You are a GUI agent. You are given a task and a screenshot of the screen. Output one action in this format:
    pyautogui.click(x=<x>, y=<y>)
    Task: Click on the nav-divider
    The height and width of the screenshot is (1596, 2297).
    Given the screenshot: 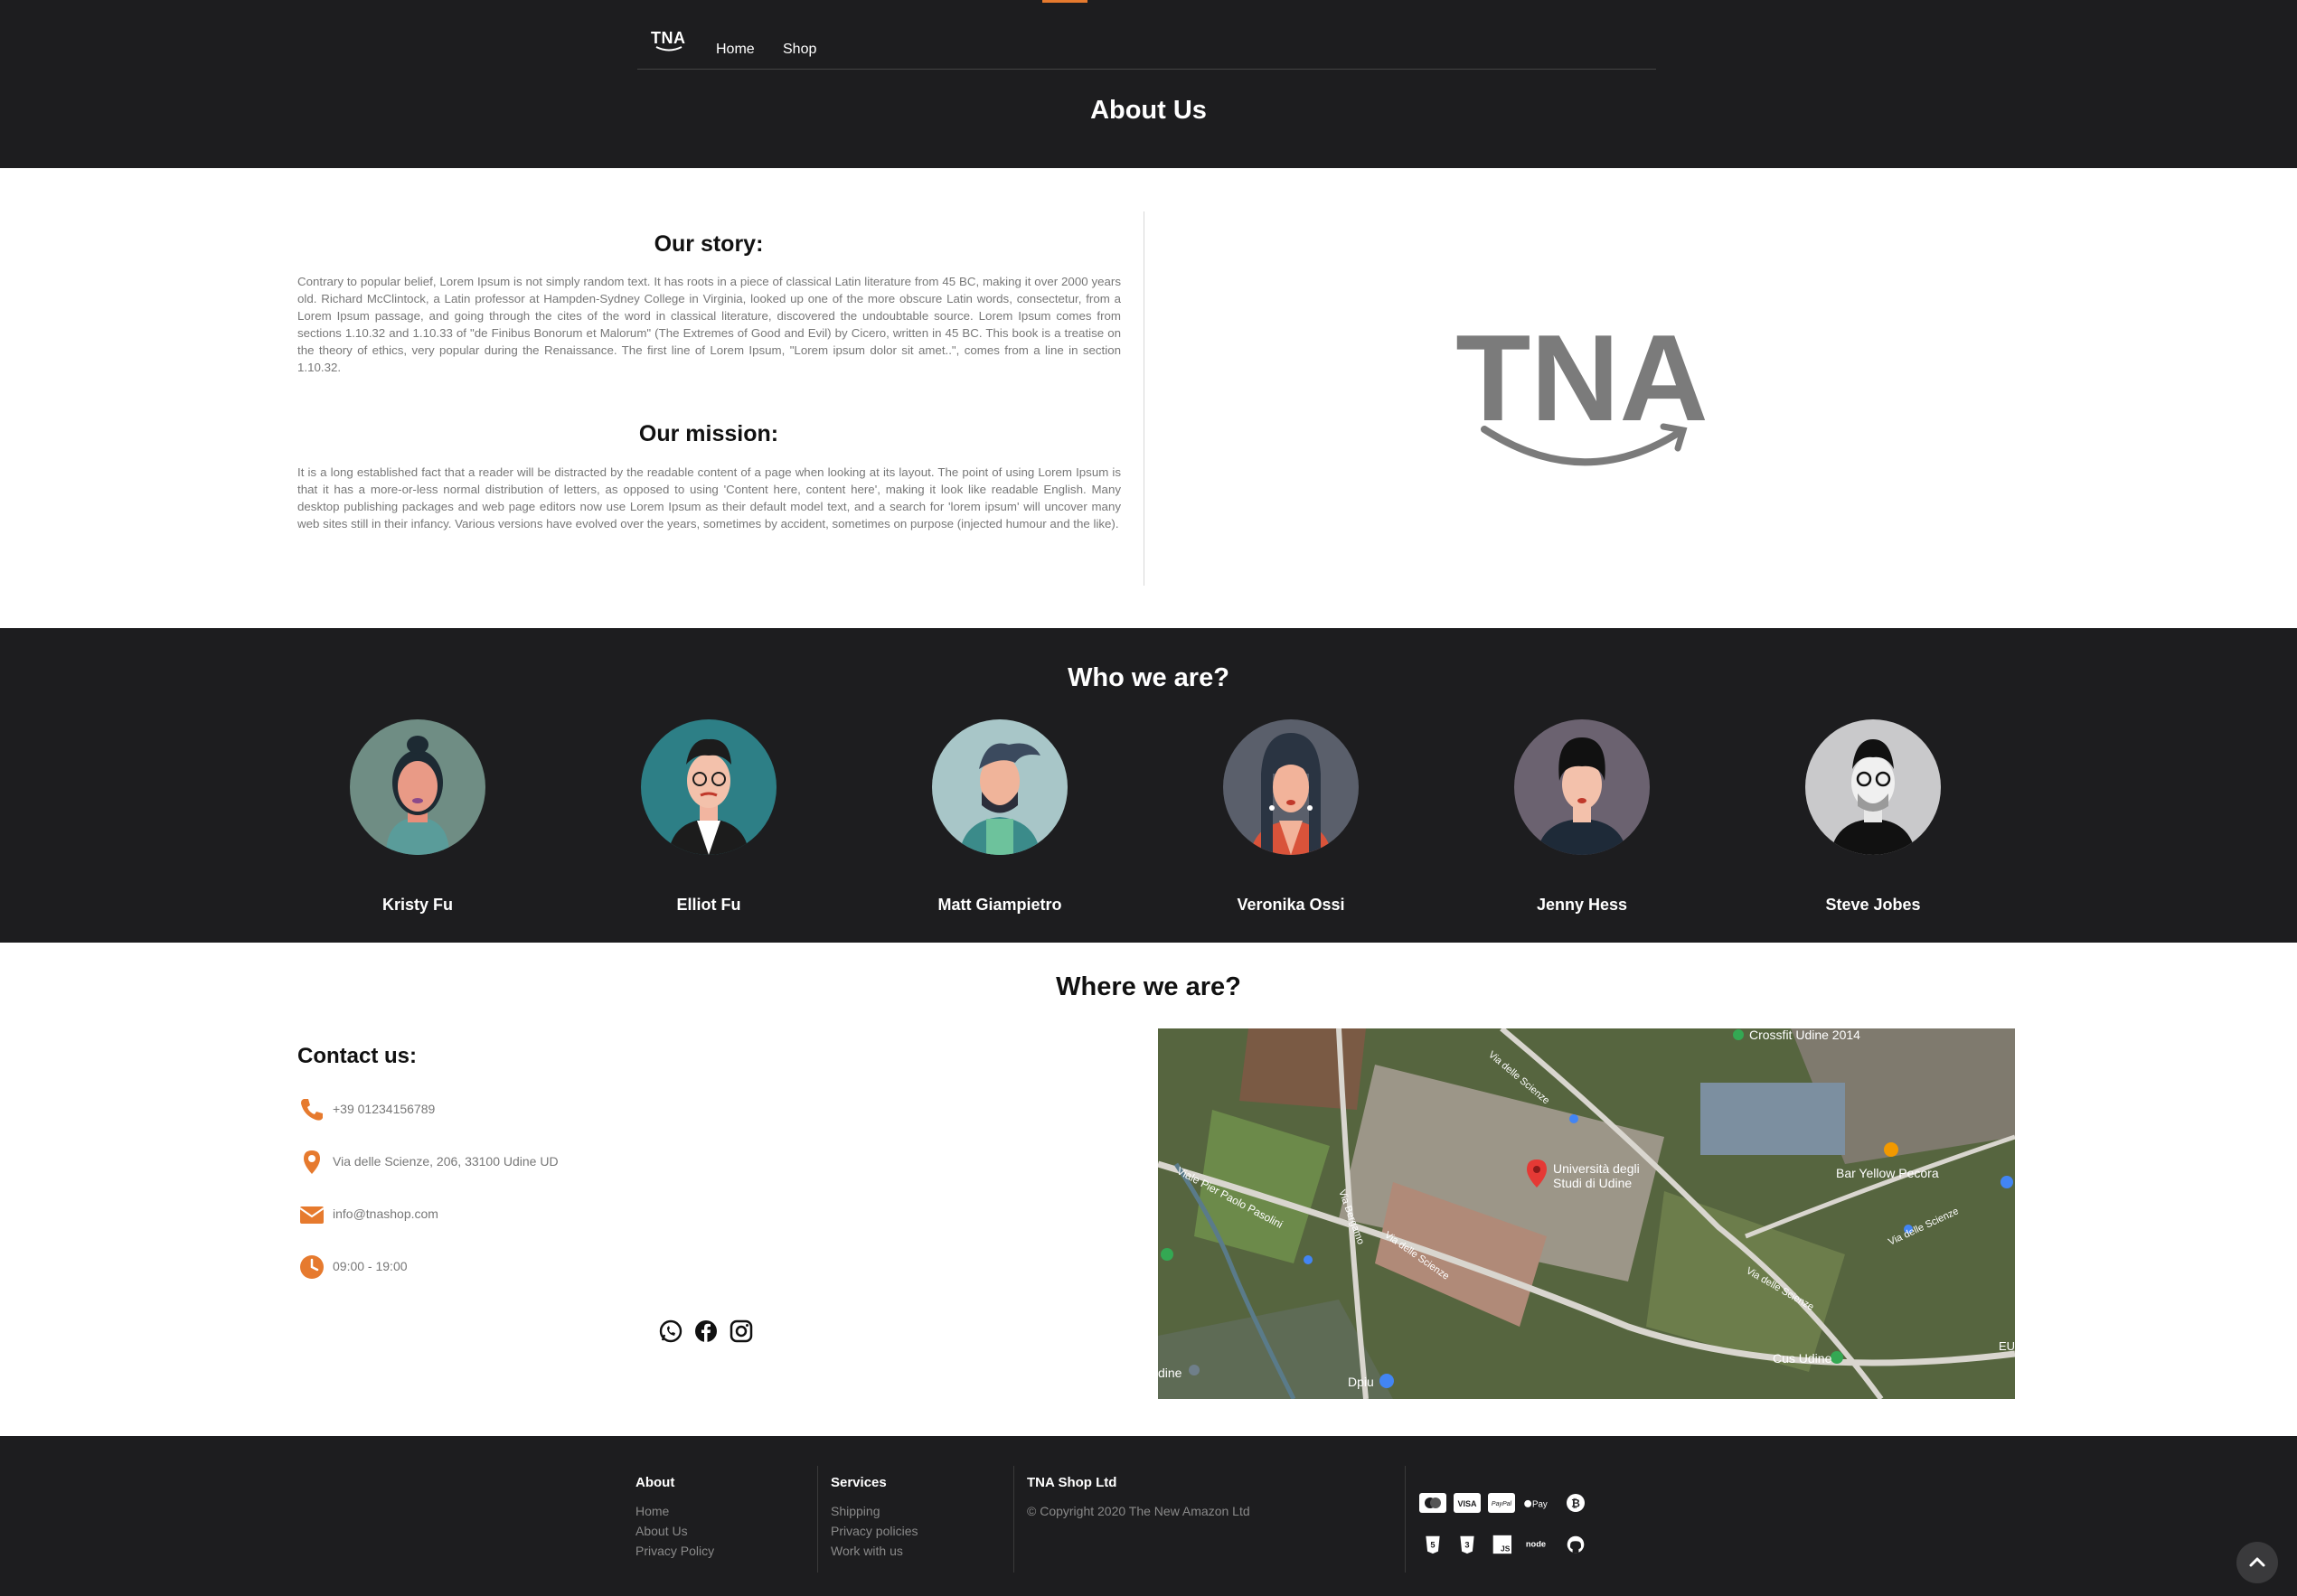 What is the action you would take?
    pyautogui.click(x=1146, y=69)
    